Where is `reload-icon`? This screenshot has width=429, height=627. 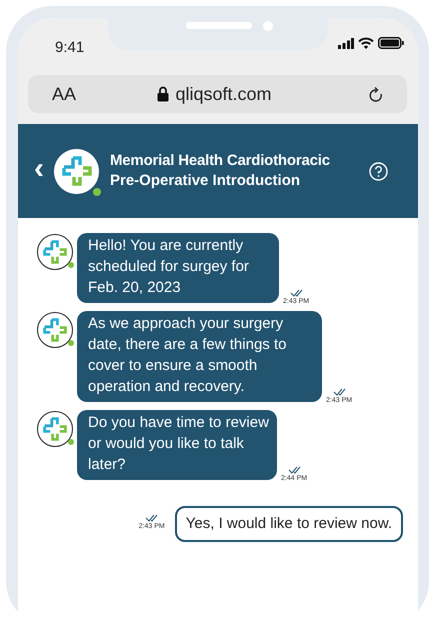 reload-icon is located at coordinates (376, 94).